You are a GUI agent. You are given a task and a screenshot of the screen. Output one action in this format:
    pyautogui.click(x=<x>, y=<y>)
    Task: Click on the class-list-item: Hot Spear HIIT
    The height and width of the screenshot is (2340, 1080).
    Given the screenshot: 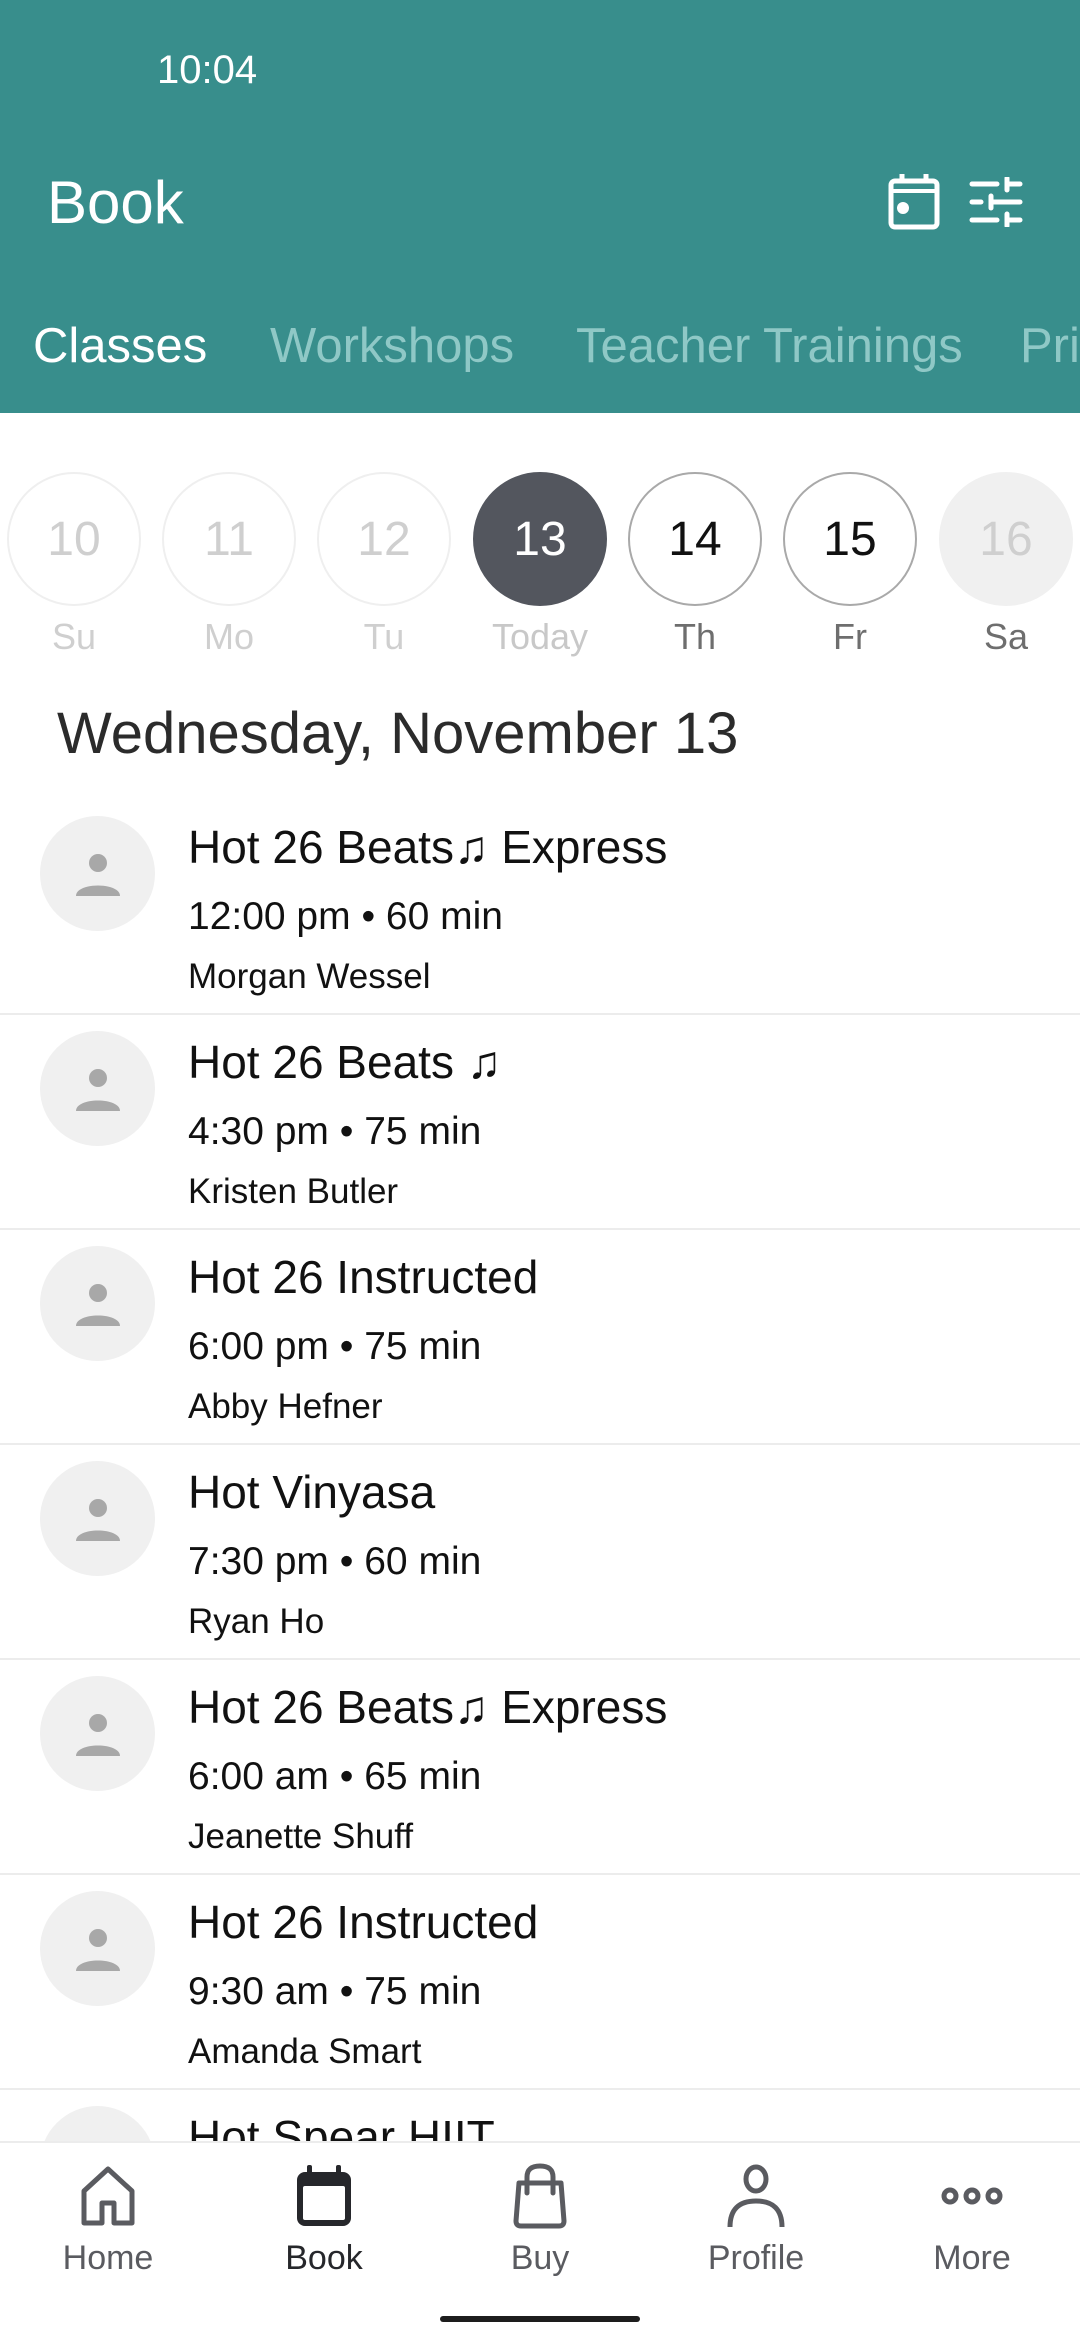 What is the action you would take?
    pyautogui.click(x=540, y=2116)
    